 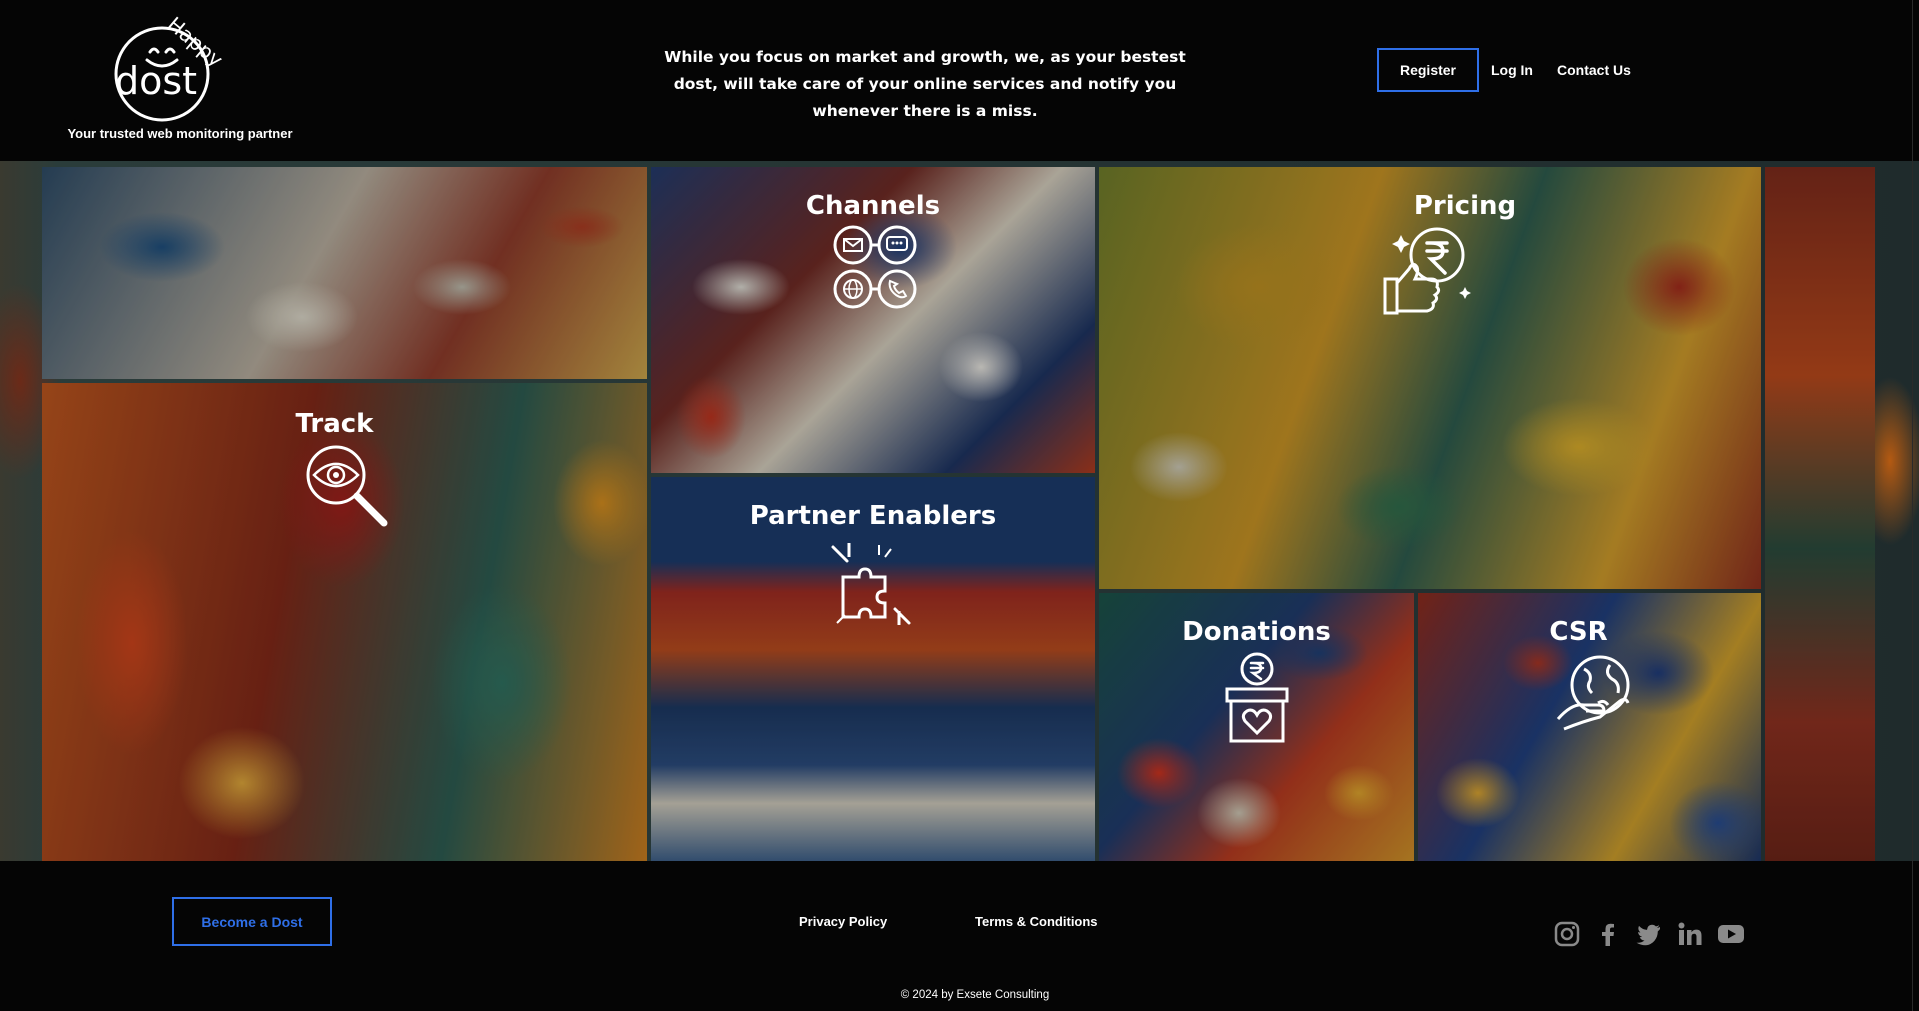 What do you see at coordinates (252, 921) in the screenshot?
I see `become-a-dost-button: Become a Dost` at bounding box center [252, 921].